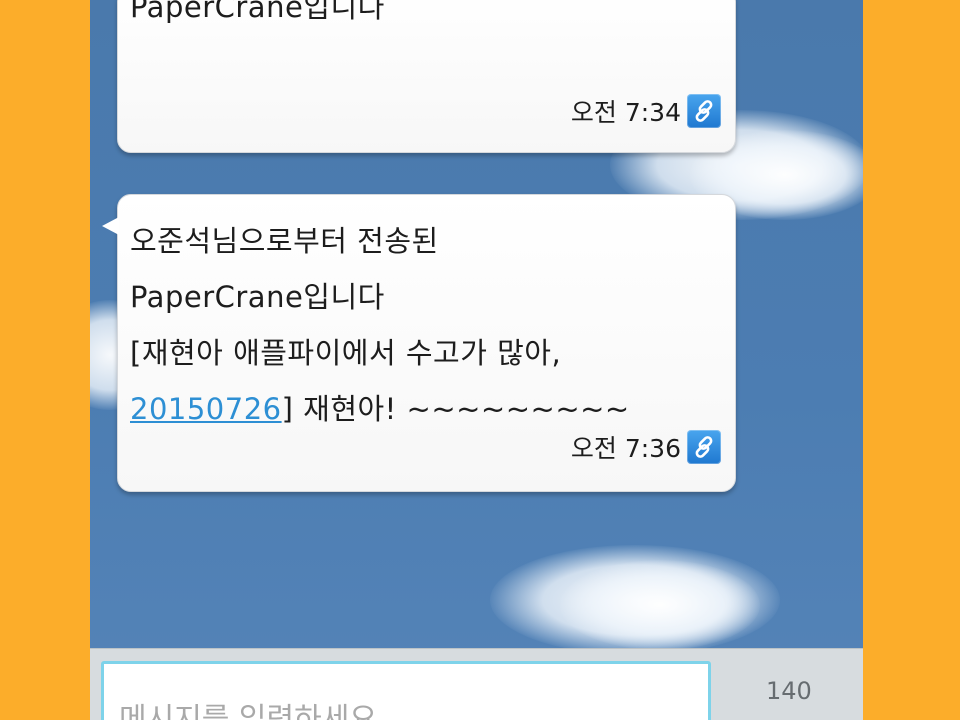  Describe the element at coordinates (625, 112) in the screenshot. I see `message-time: 오전 7:34` at that location.